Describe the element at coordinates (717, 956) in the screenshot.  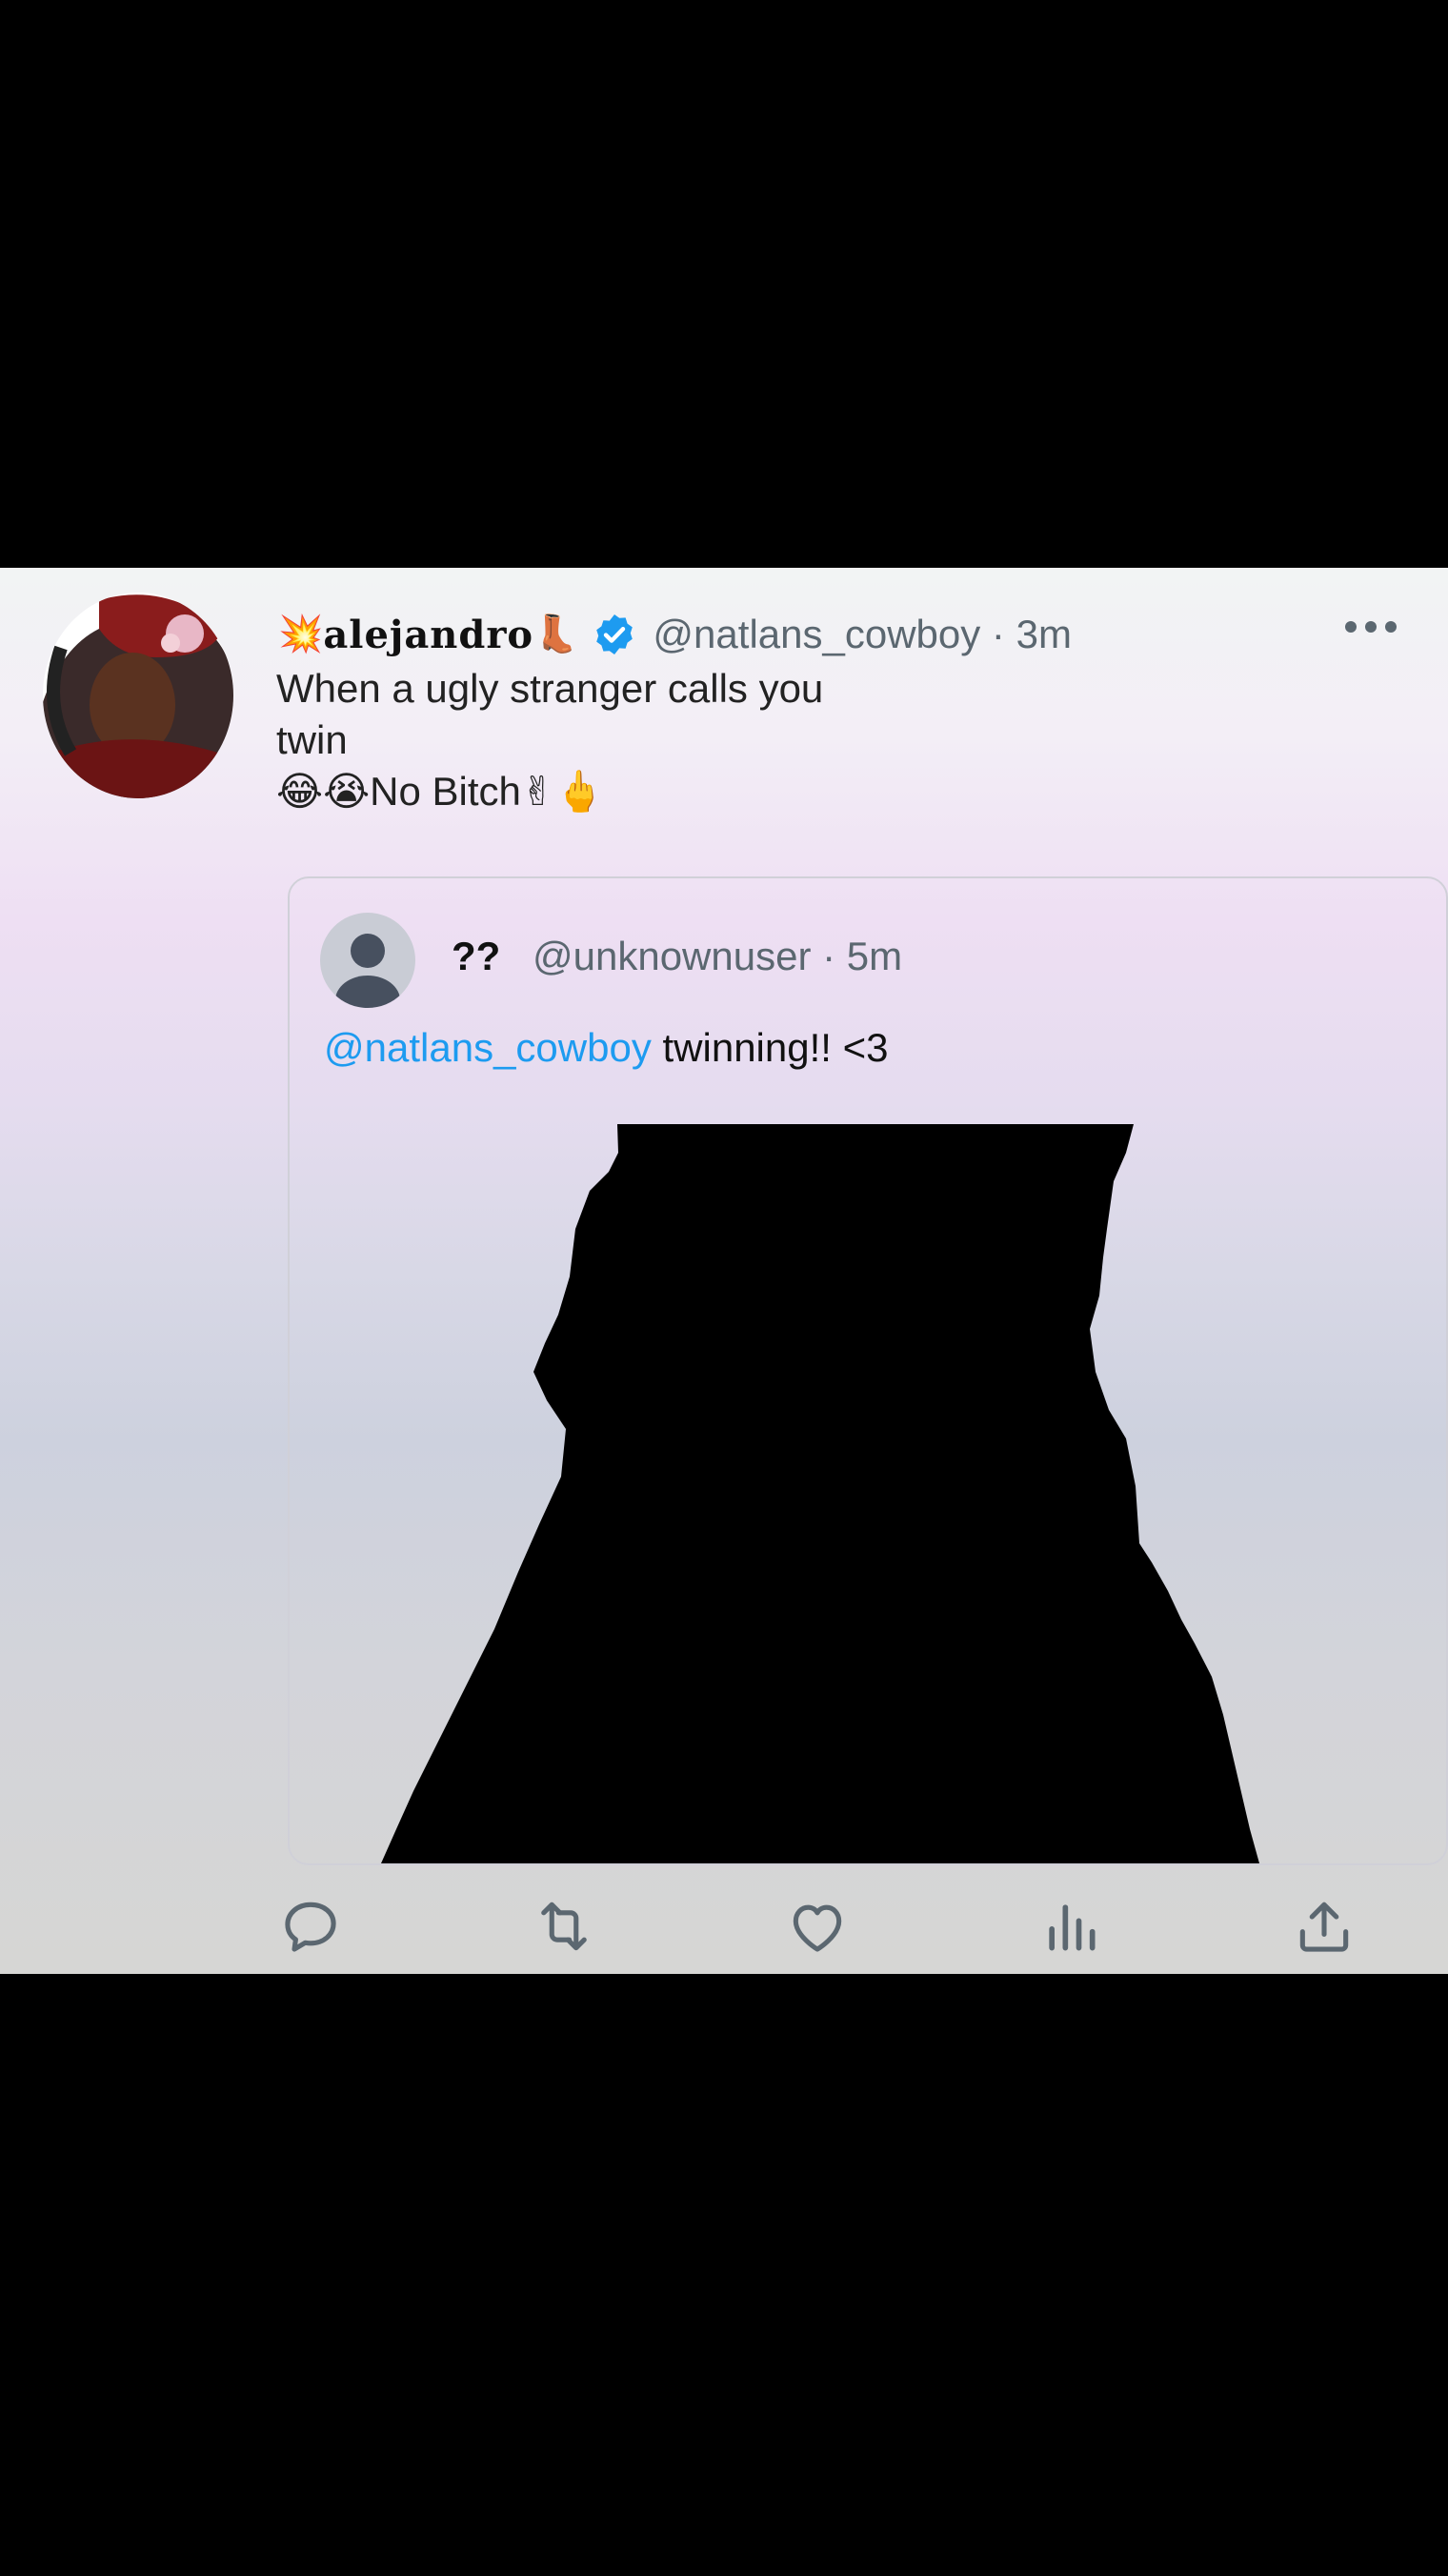
I see `quoted-handle-and-time: @unknownuser · 5m` at that location.